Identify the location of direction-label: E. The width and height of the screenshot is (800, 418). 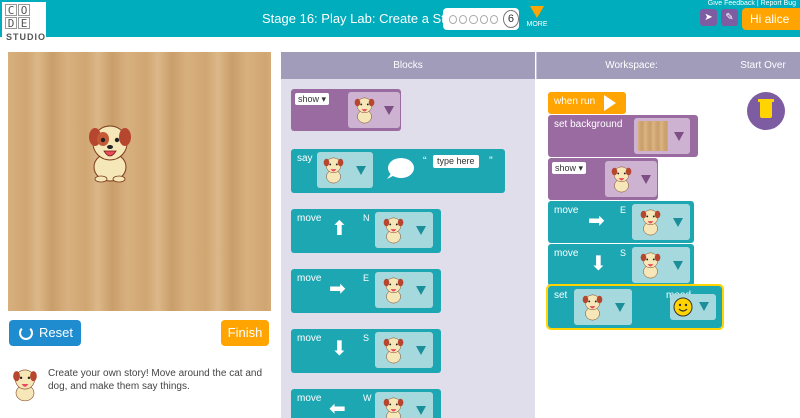
(366, 278).